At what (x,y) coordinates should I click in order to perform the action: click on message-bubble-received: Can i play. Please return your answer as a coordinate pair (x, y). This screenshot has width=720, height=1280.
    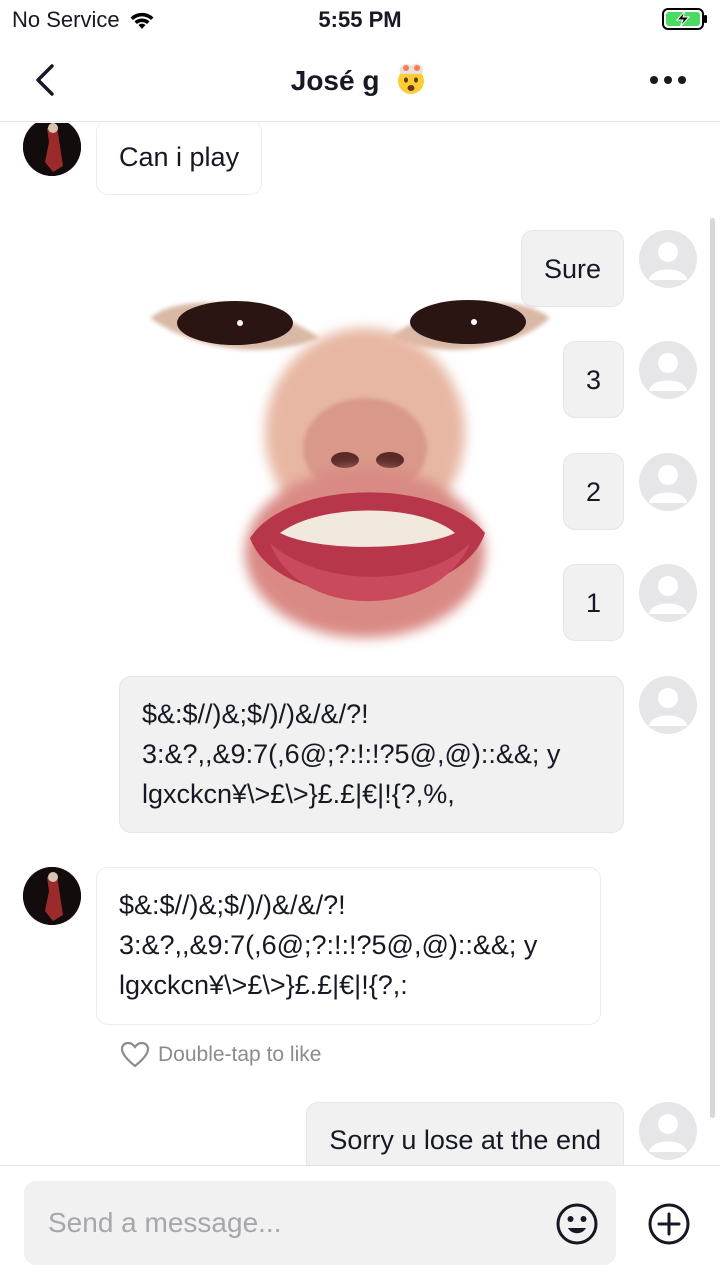
    Looking at the image, I should click on (179, 159).